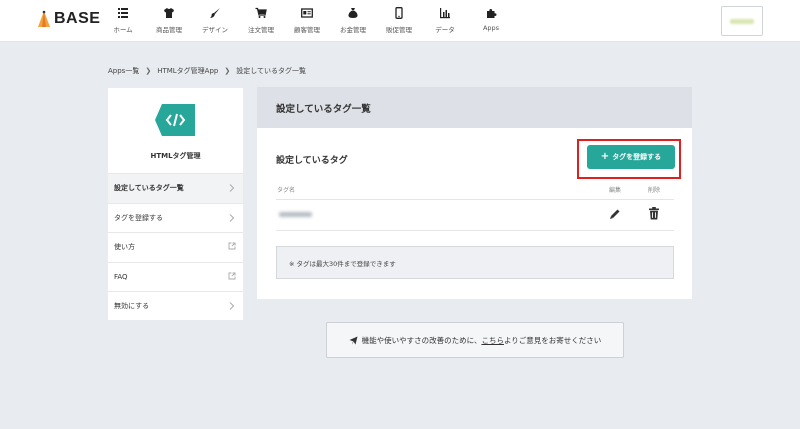  What do you see at coordinates (491, 28) in the screenshot?
I see `nav-label: Apps` at bounding box center [491, 28].